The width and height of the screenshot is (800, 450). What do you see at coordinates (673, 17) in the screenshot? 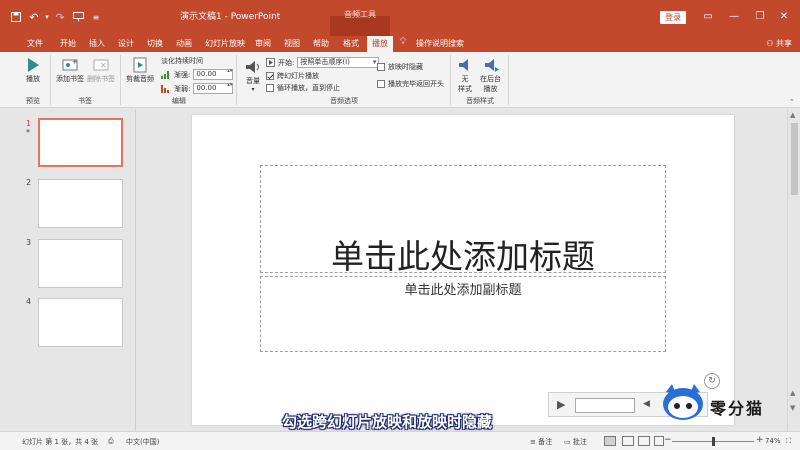
I see `login-button: 登录` at bounding box center [673, 17].